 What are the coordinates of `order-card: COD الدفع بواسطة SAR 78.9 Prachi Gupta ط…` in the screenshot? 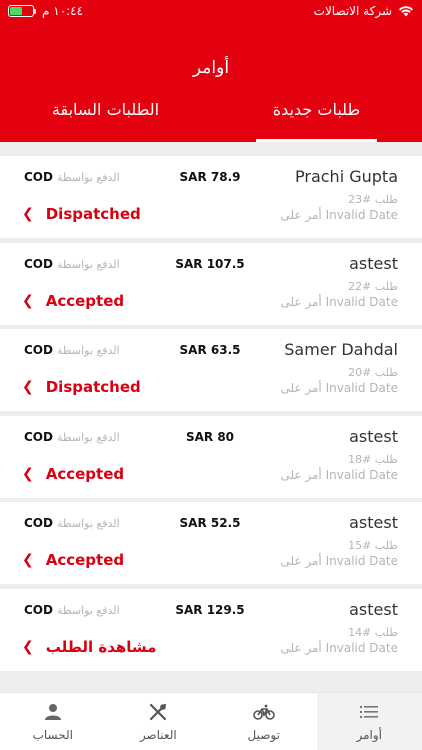 It's located at (211, 197).